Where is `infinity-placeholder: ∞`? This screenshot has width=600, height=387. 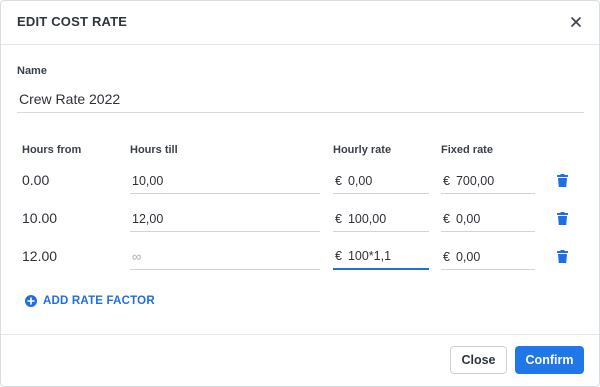 infinity-placeholder: ∞ is located at coordinates (137, 256).